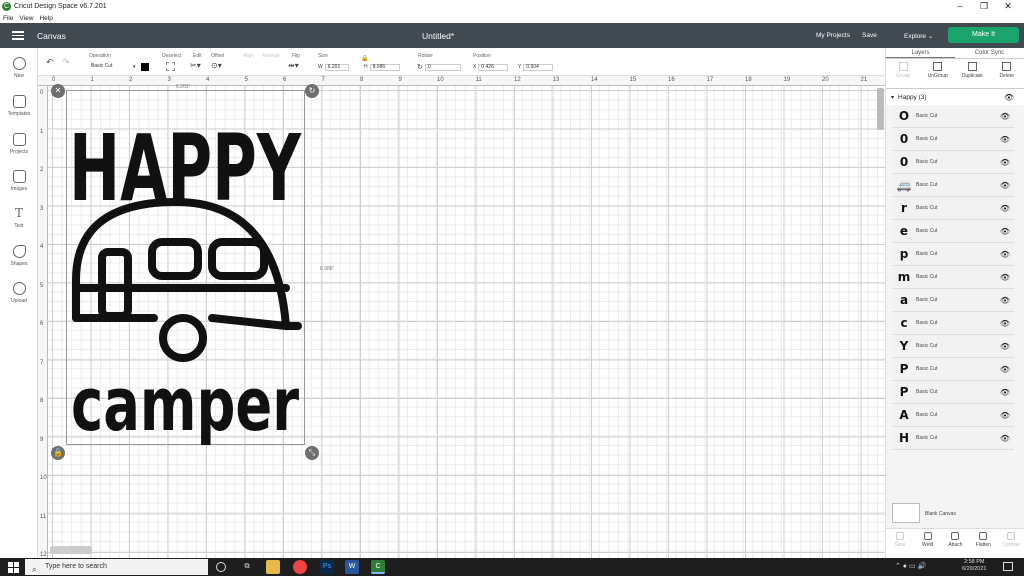 This screenshot has height=578, width=1024. I want to click on horizontal-scrollbar, so click(71, 550).